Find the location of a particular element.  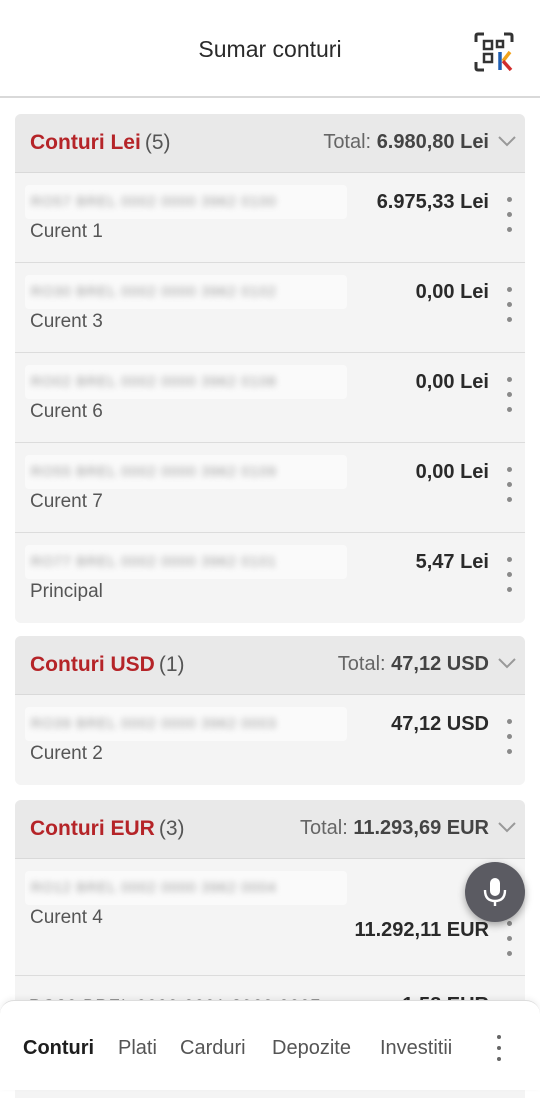

page-title: Sumar conturi is located at coordinates (270, 49).